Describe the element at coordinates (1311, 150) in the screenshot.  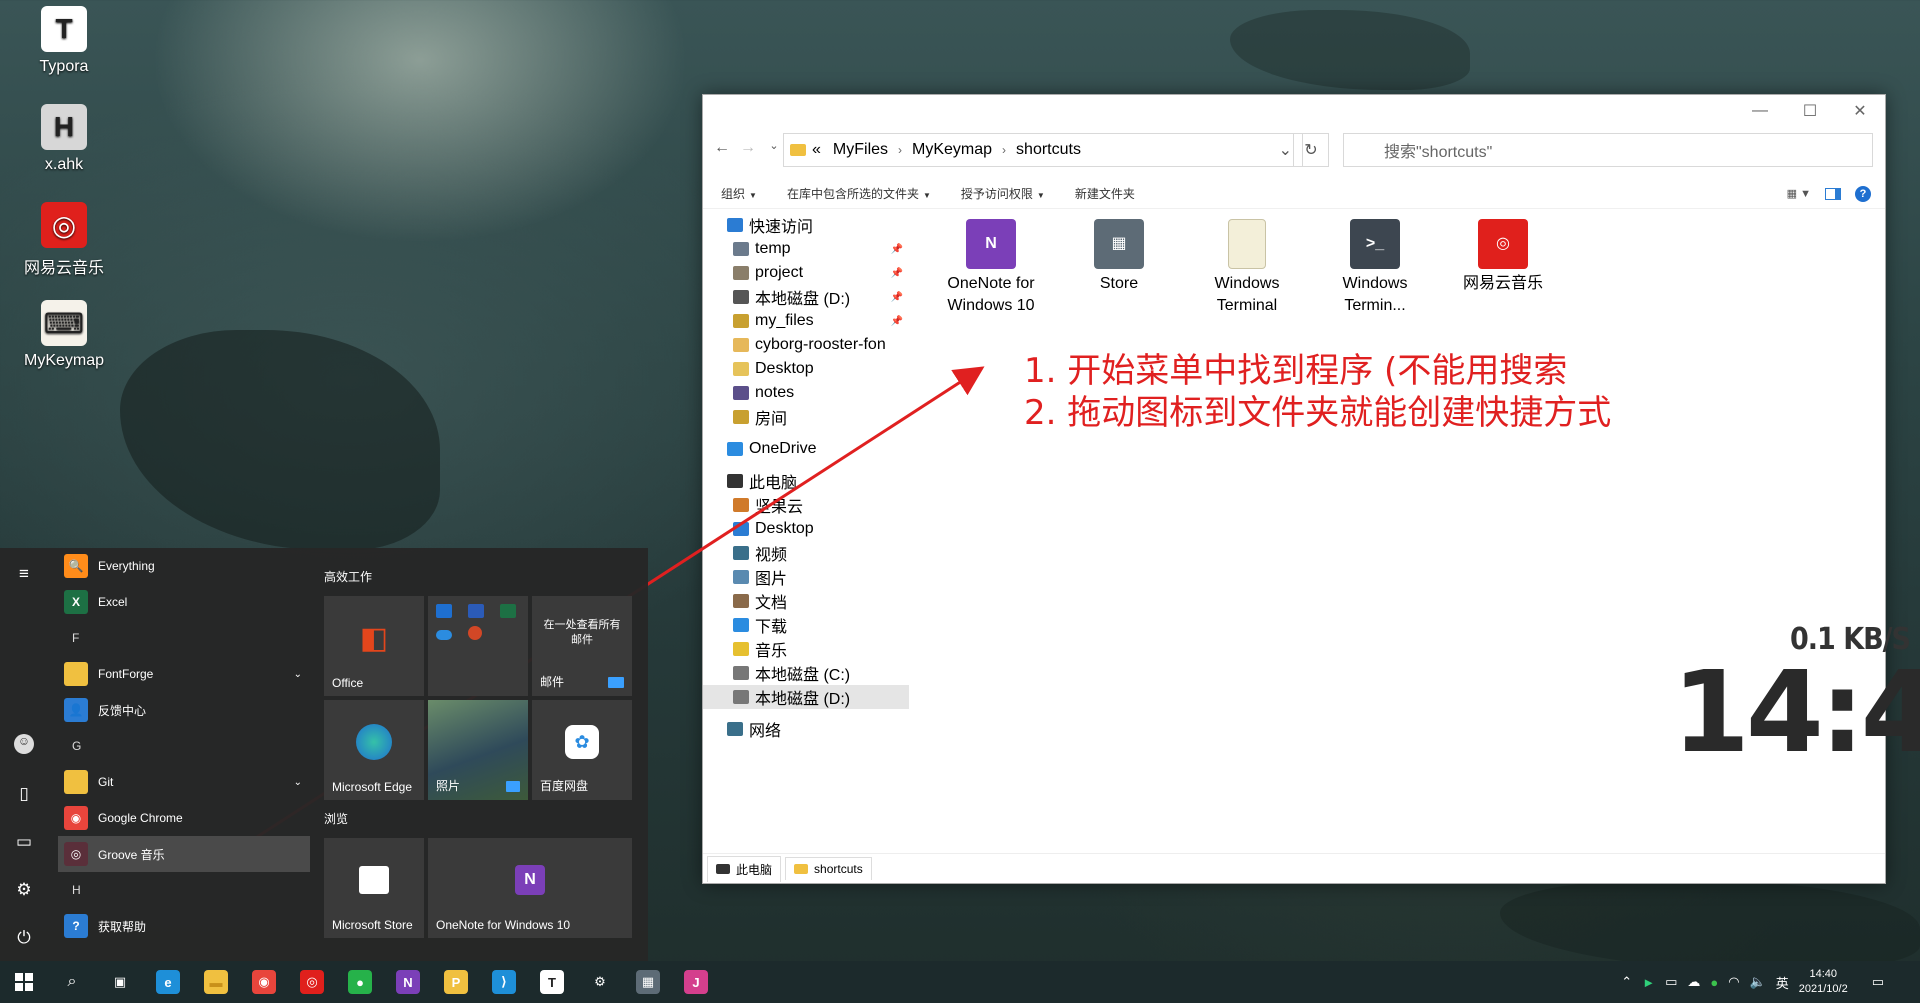
I see `refresh-button: ↻` at that location.